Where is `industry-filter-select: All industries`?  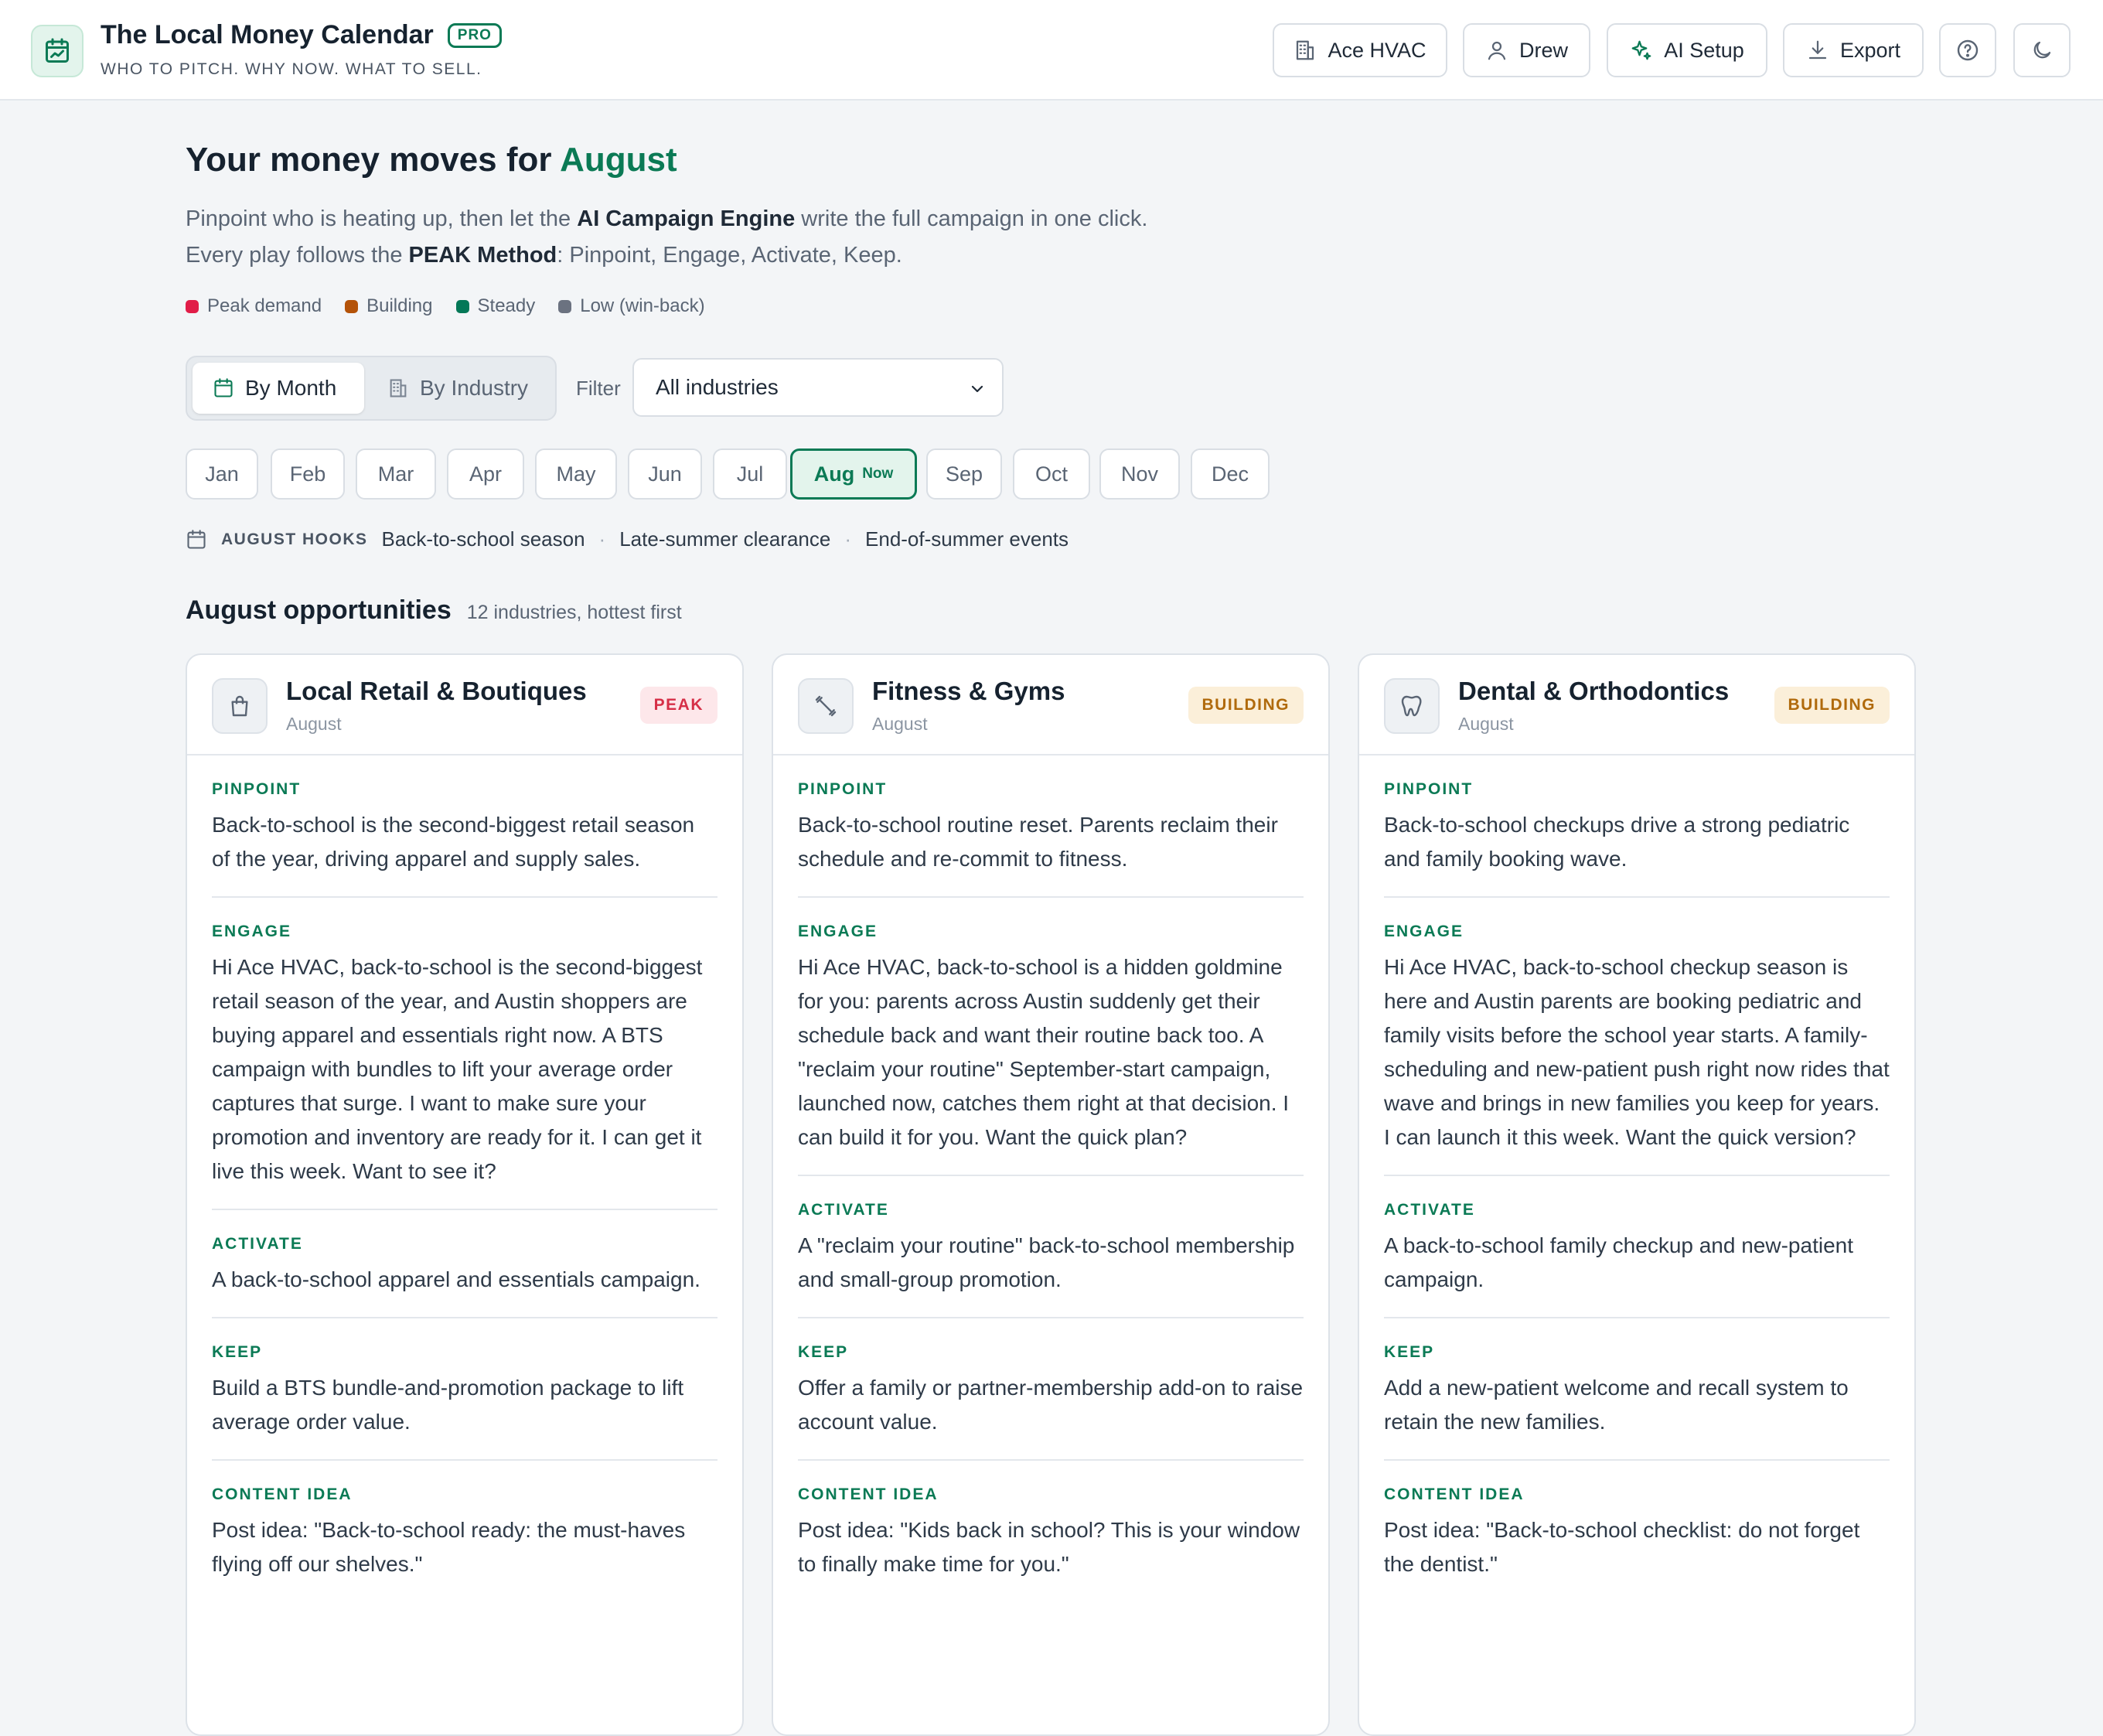 industry-filter-select: All industries is located at coordinates (818, 387).